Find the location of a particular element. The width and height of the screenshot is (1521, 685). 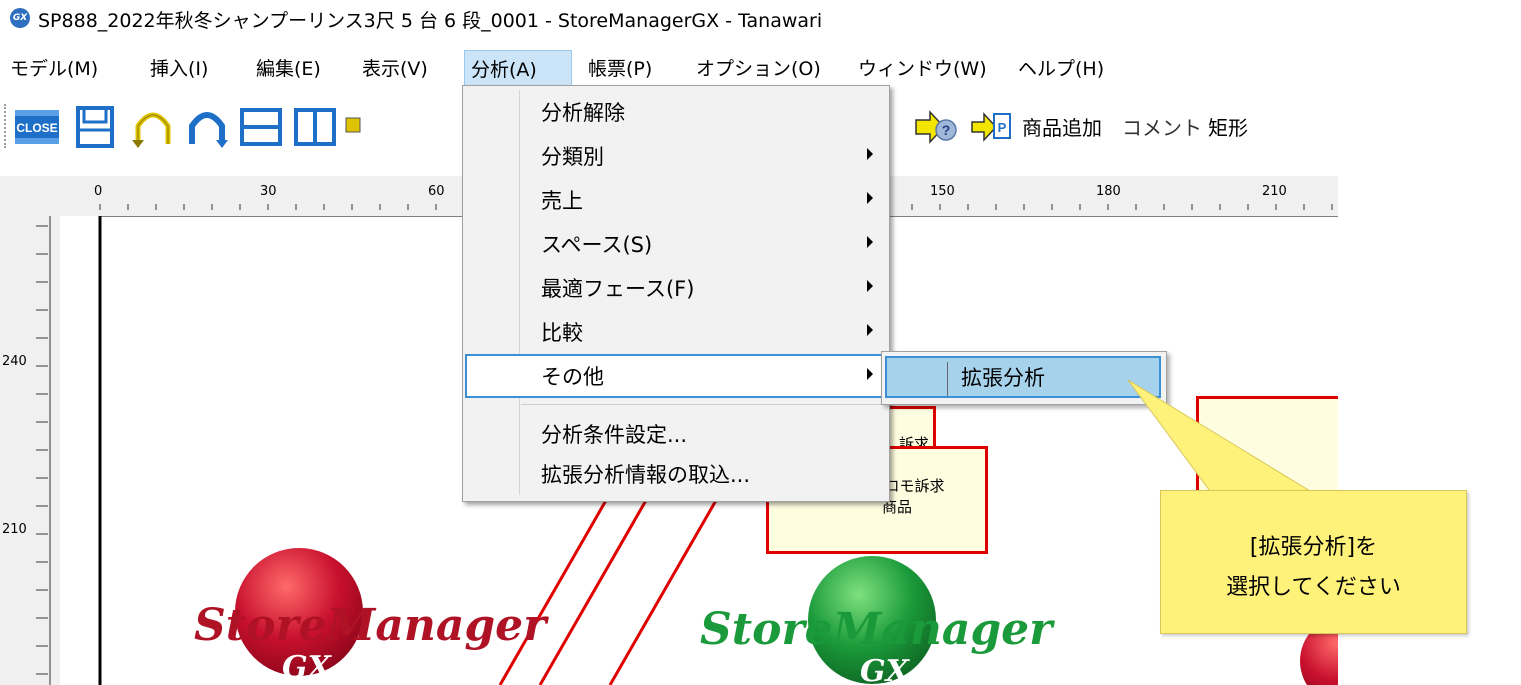

undo-arch-icon is located at coordinates (151, 130).